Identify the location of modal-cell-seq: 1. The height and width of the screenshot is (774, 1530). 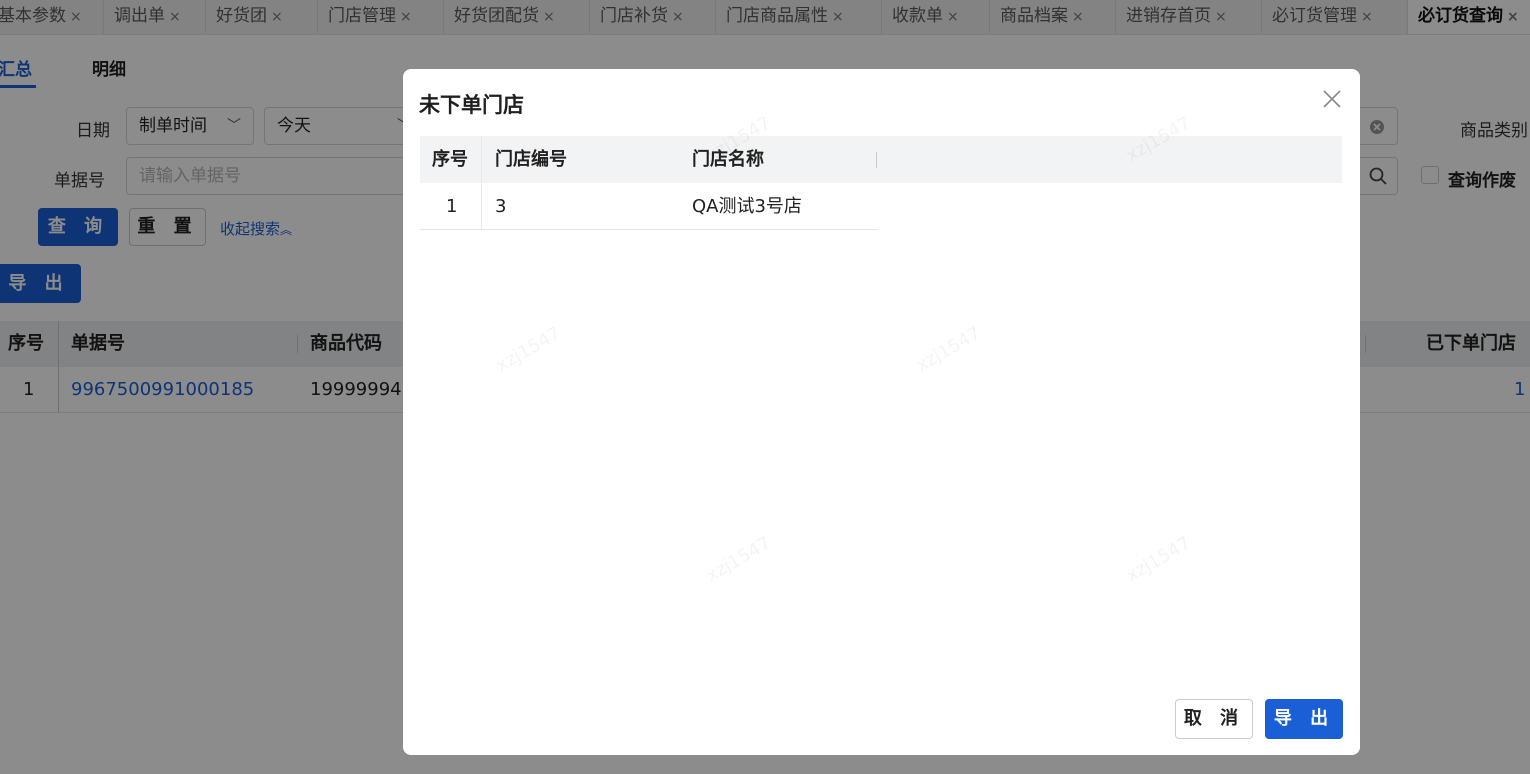
(452, 206).